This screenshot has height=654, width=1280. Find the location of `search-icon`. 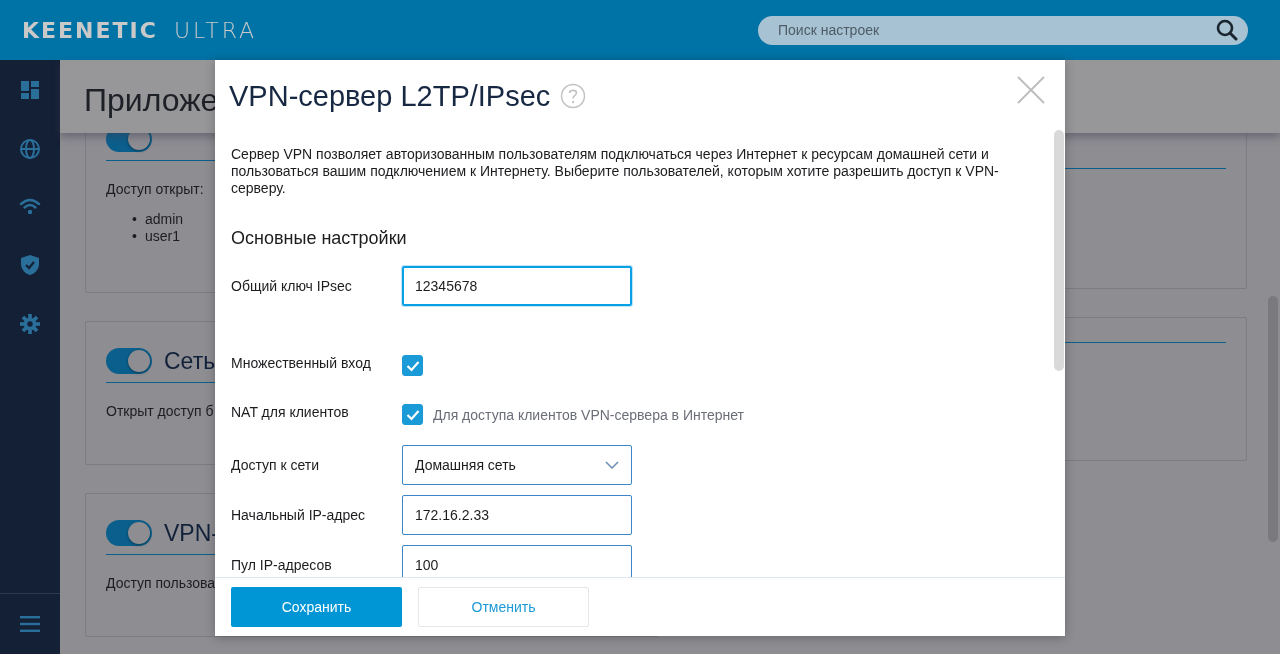

search-icon is located at coordinates (1227, 30).